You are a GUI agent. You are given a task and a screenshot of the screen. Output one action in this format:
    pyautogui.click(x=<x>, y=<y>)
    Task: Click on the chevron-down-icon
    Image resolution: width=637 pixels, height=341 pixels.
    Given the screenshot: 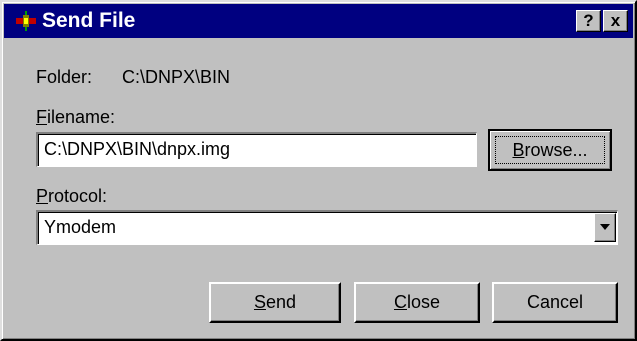 What is the action you would take?
    pyautogui.click(x=605, y=227)
    